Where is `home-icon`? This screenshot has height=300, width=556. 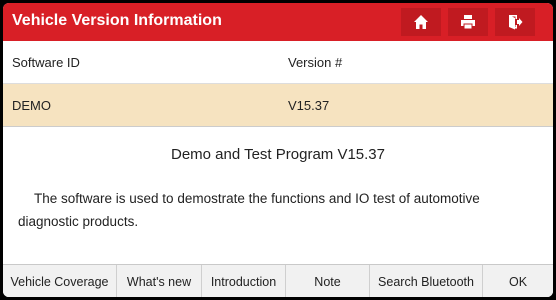 home-icon is located at coordinates (421, 22).